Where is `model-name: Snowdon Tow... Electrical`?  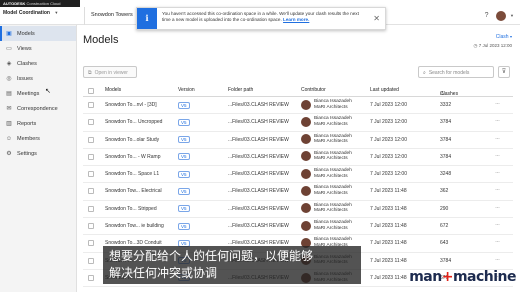 model-name: Snowdon Tow... Electrical is located at coordinates (133, 191).